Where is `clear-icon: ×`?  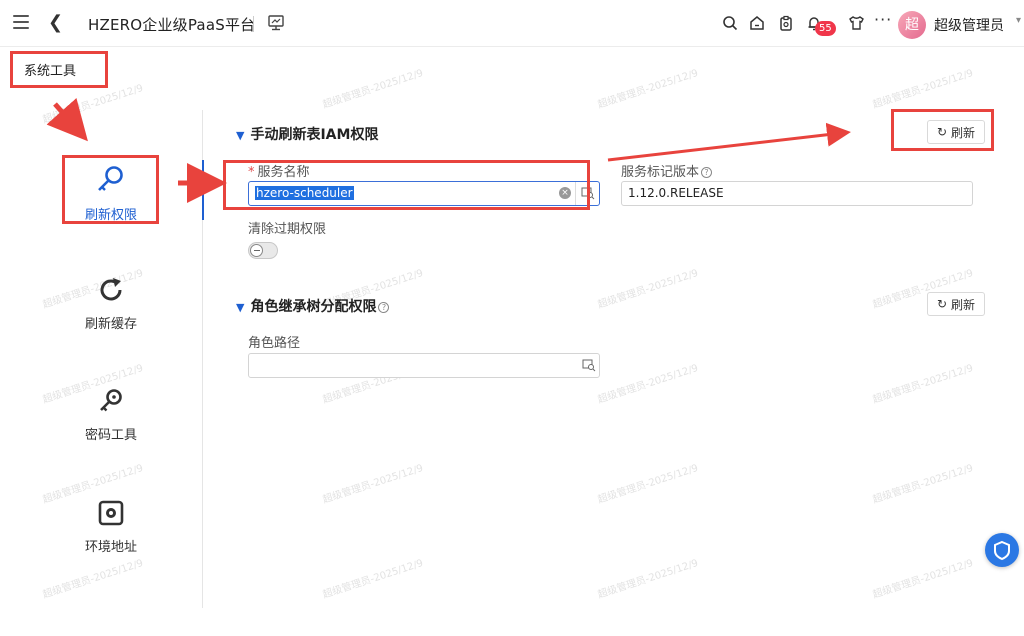
clear-icon: × is located at coordinates (565, 193).